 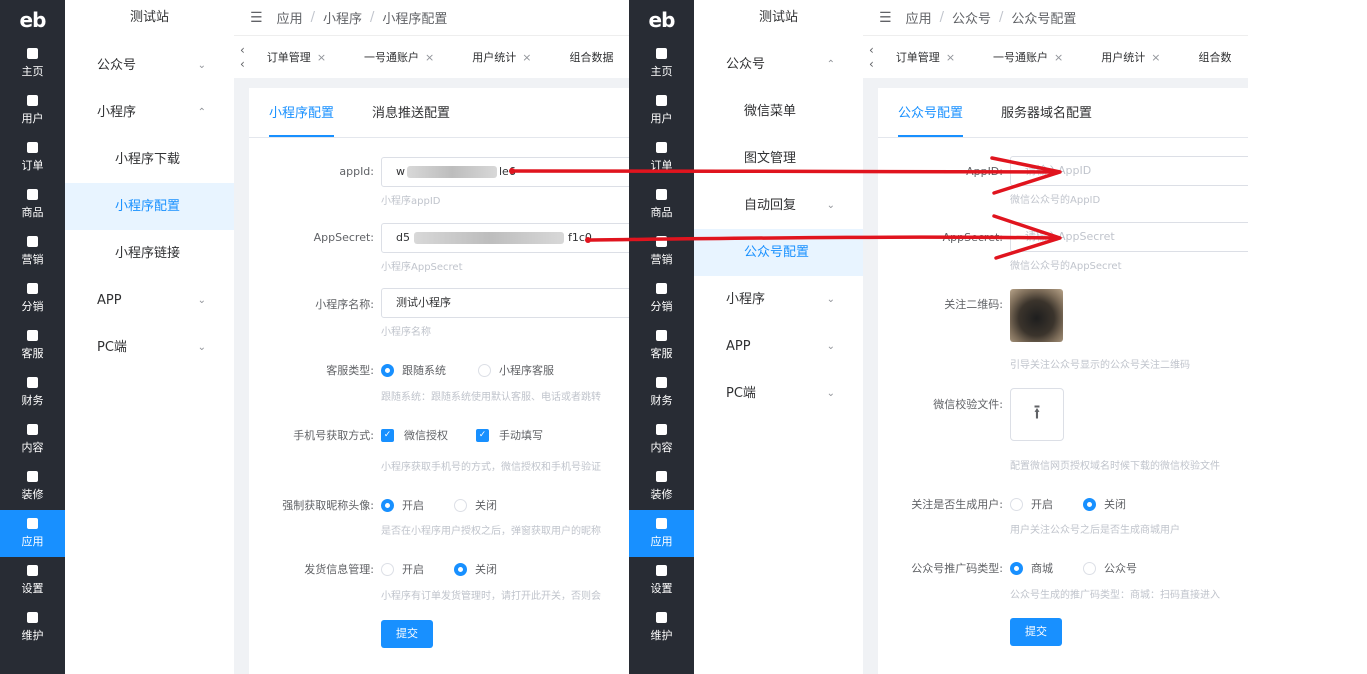 I want to click on gen-user-on-radio: 开启, so click(x=1031, y=504).